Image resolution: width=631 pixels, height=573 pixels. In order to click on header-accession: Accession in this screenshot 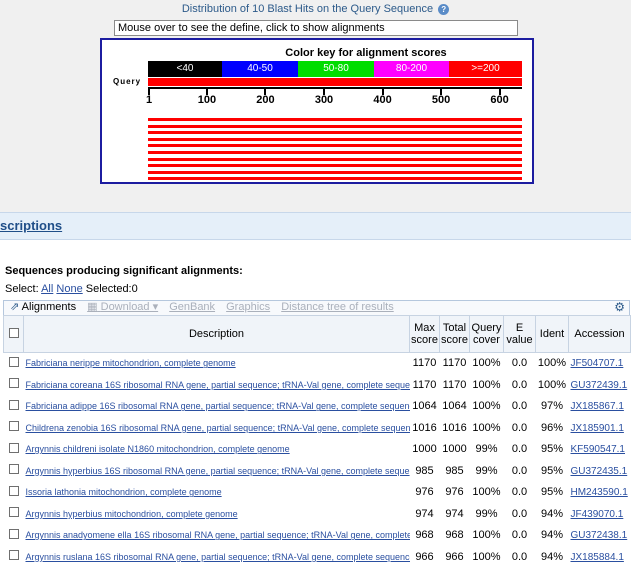, I will do `click(599, 334)`.